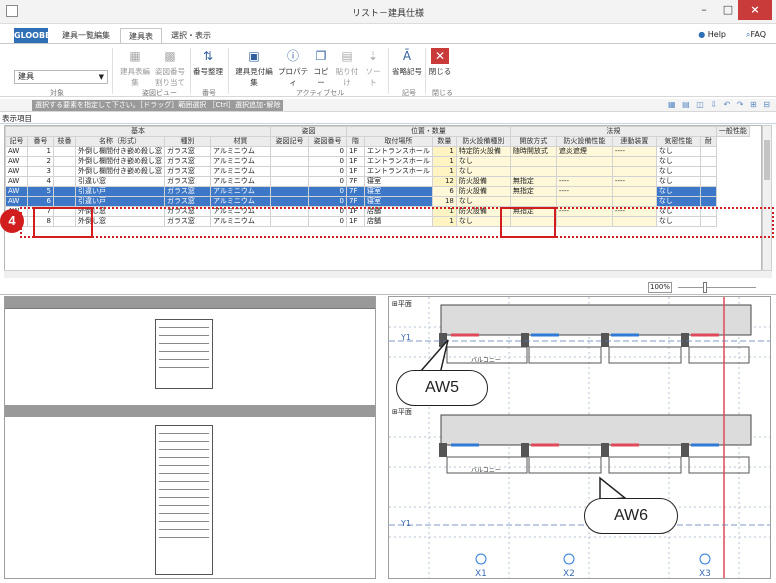 This screenshot has width=776, height=583. Describe the element at coordinates (756, 35) in the screenshot. I see `faq-link: ⌕FAQ` at that location.